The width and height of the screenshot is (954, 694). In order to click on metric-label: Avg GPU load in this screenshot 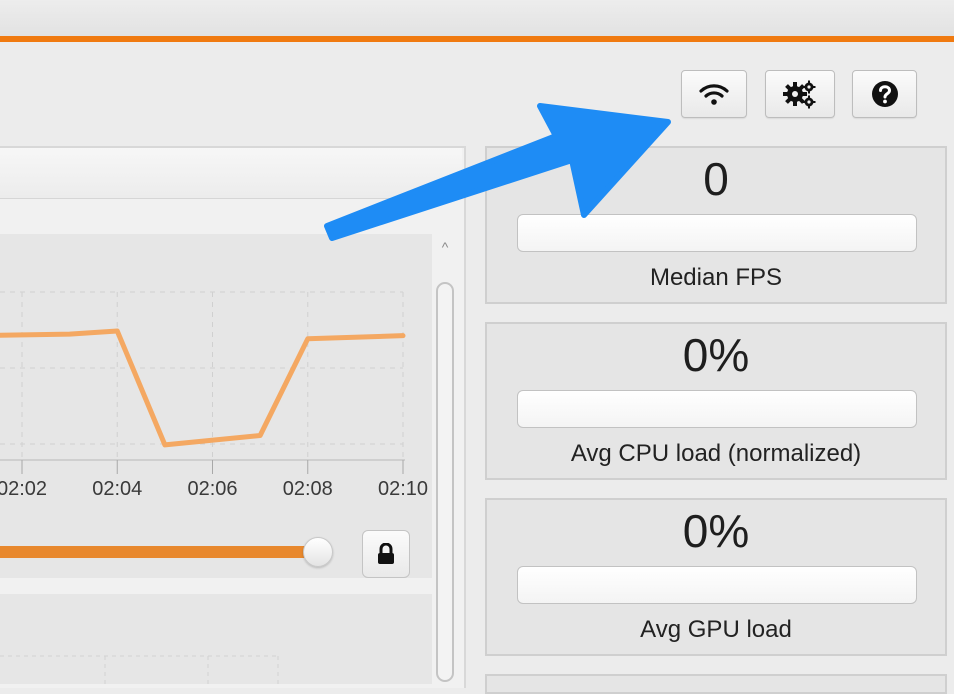, I will do `click(716, 629)`.